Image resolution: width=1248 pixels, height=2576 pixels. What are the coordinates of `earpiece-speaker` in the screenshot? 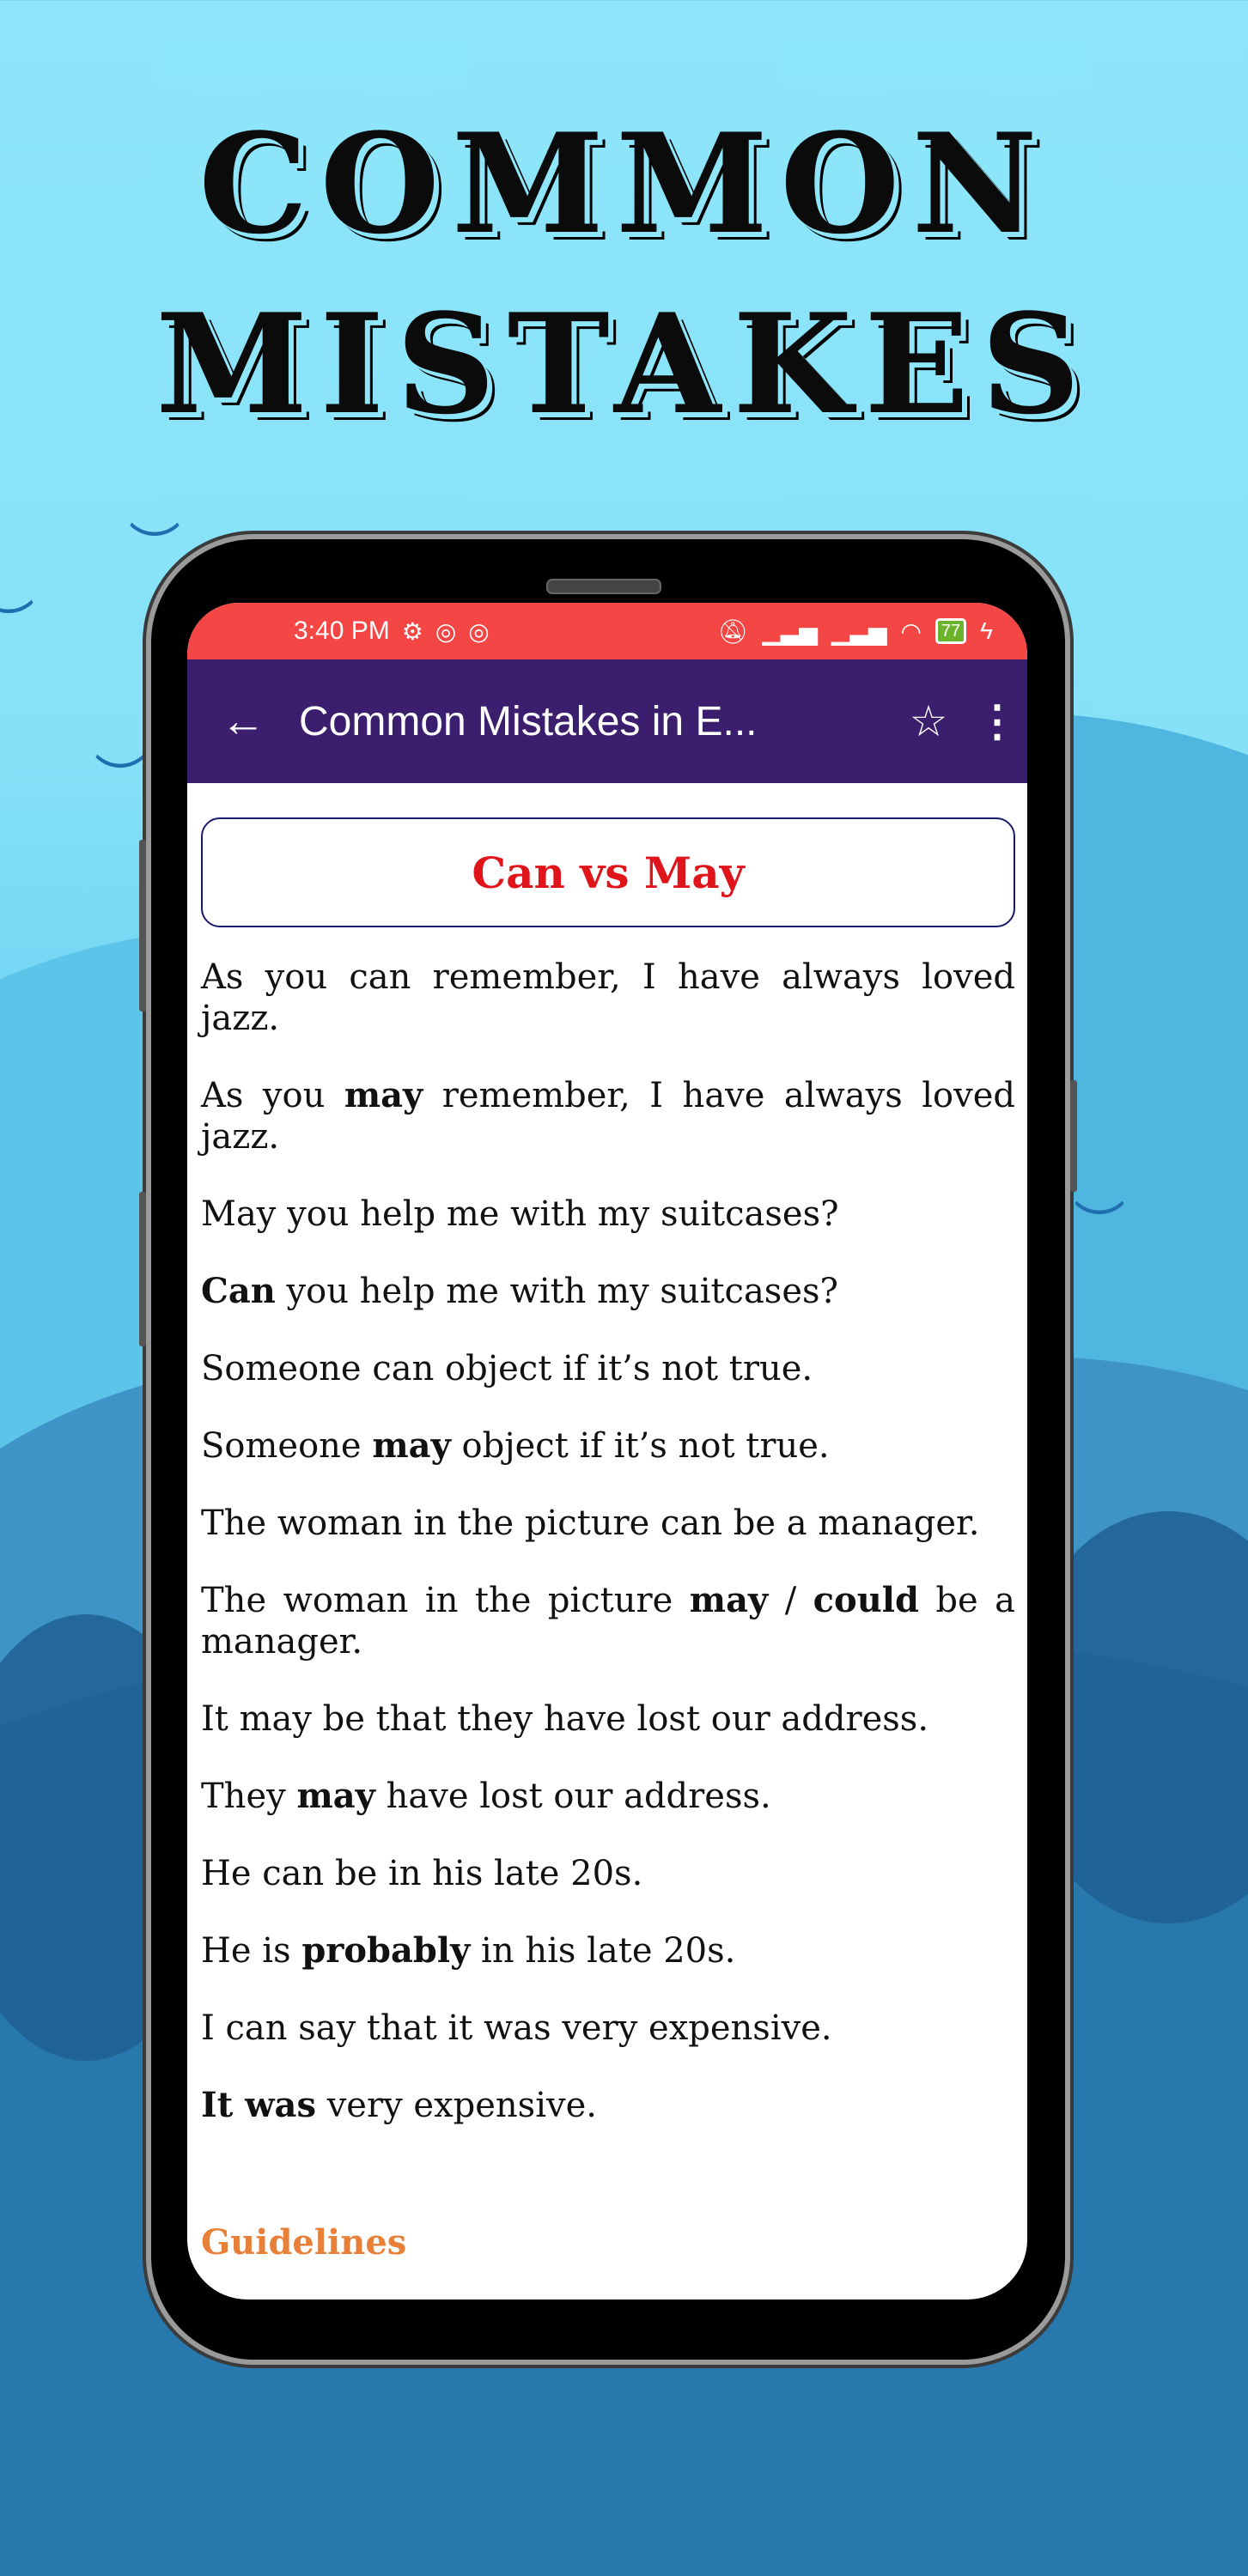 It's located at (603, 587).